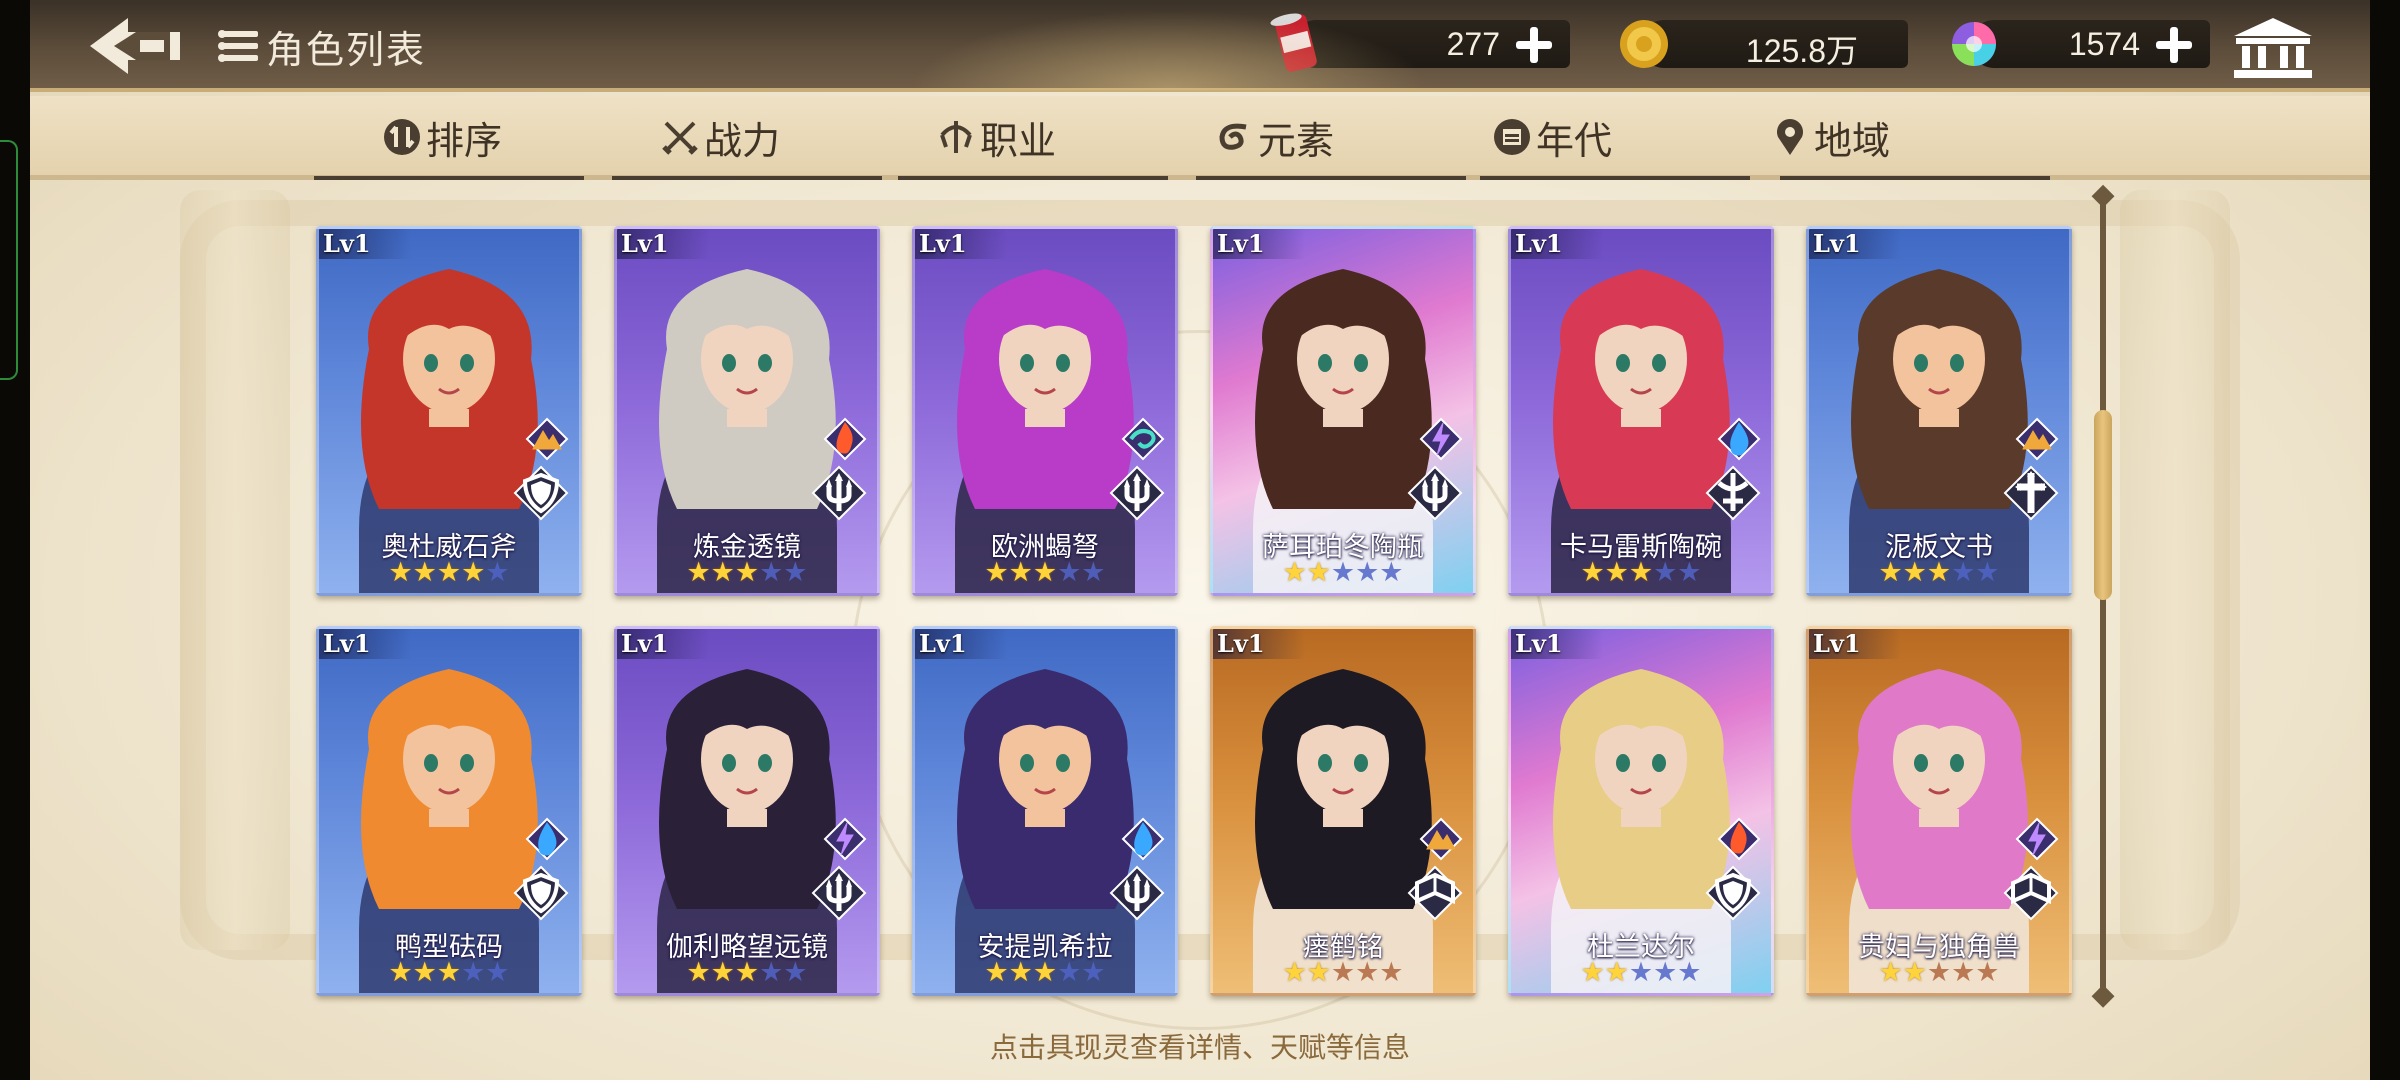 The height and width of the screenshot is (1080, 2400). I want to click on gem-count: 1574, so click(2104, 44).